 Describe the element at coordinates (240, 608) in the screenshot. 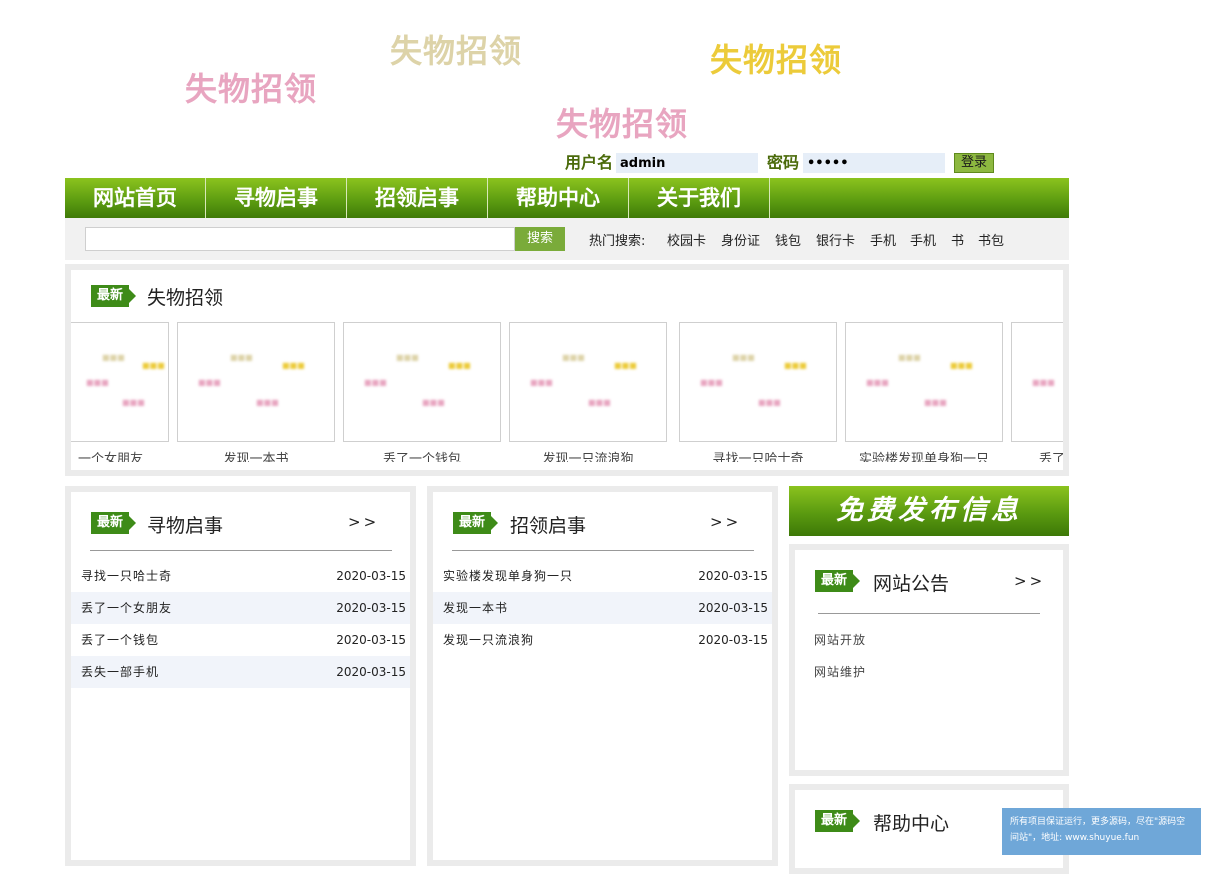

I see `table-row: 丢了一个女朋友 2020-03-15` at that location.